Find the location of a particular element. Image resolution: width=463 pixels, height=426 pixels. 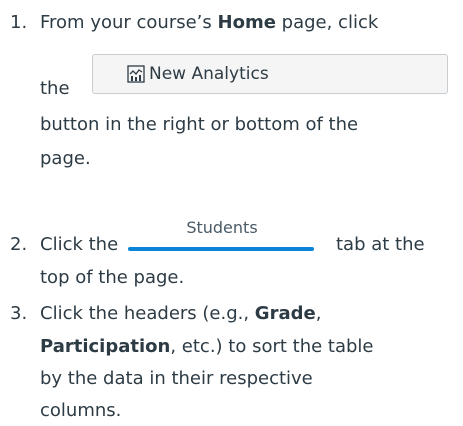

step-2-text-b: tab at the is located at coordinates (380, 244).